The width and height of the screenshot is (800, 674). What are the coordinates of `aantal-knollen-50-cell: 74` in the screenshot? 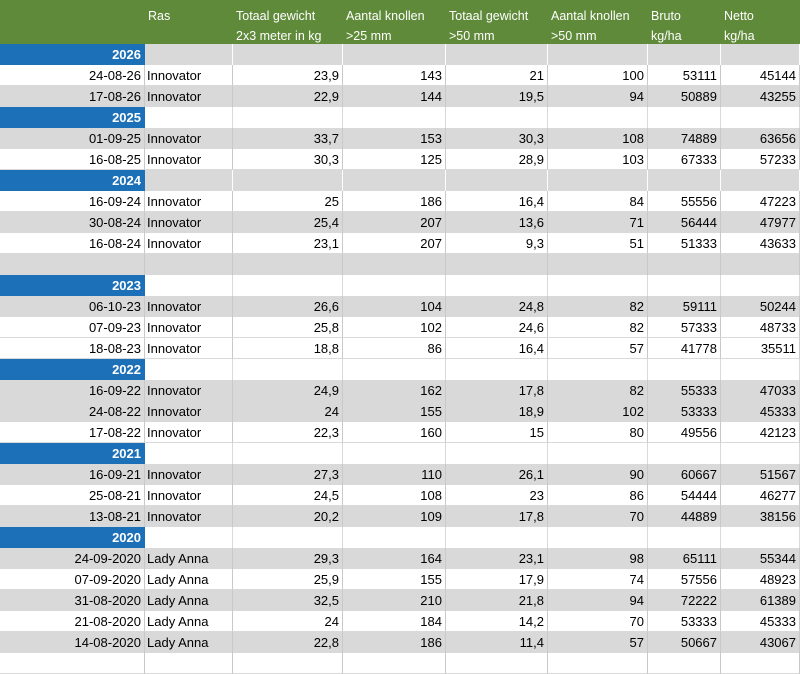 It's located at (598, 579).